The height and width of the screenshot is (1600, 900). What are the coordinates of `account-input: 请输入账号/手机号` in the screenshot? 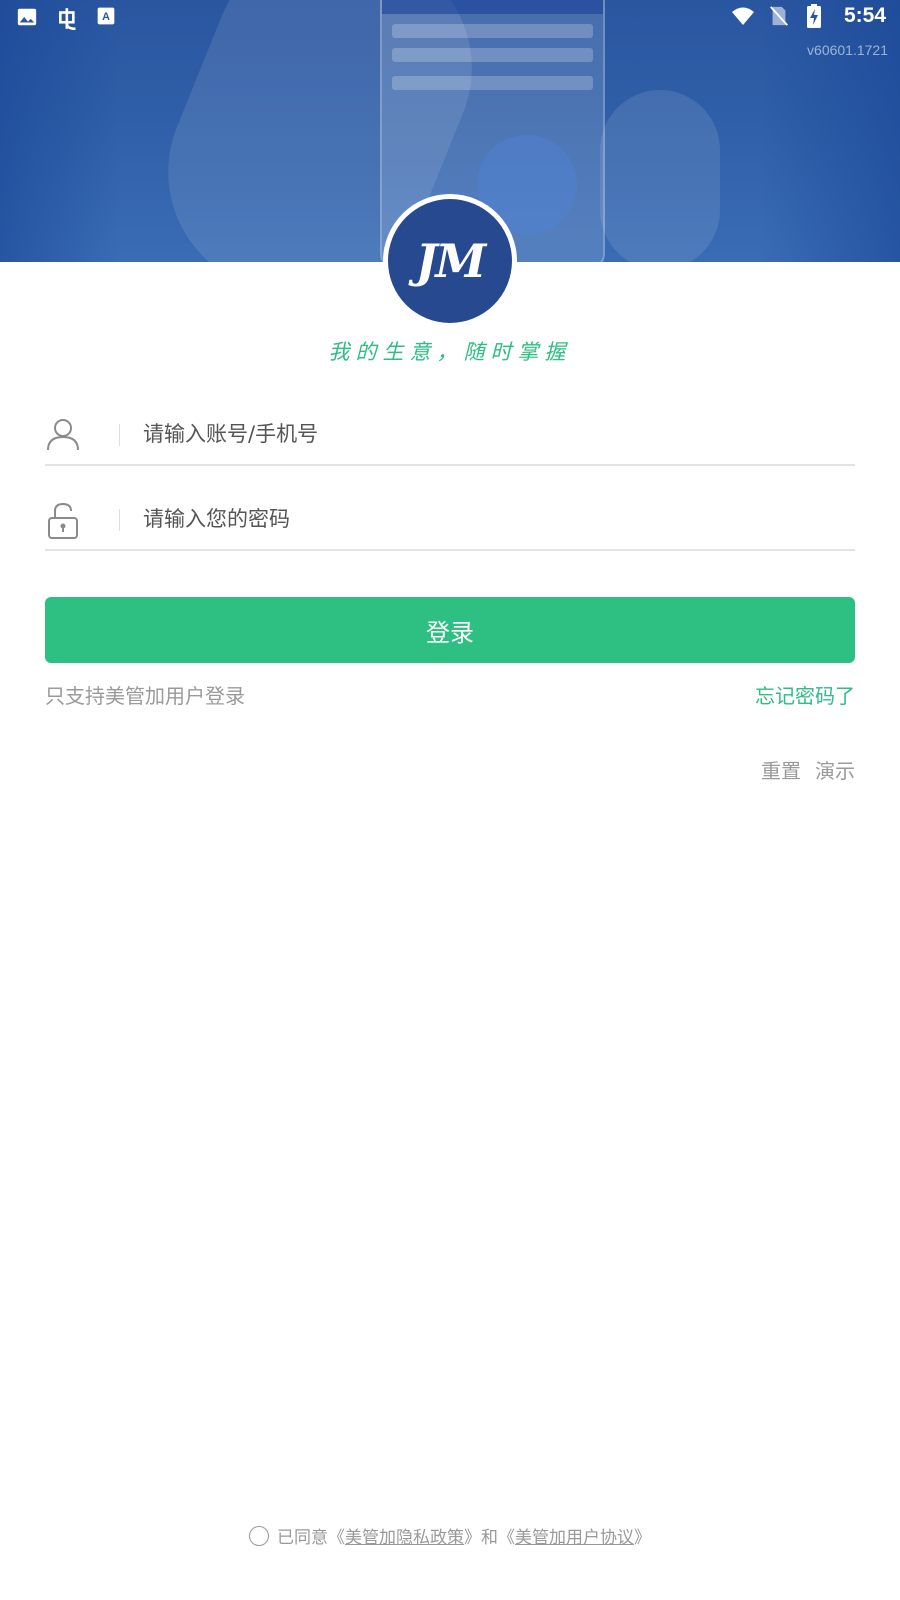 It's located at (230, 433).